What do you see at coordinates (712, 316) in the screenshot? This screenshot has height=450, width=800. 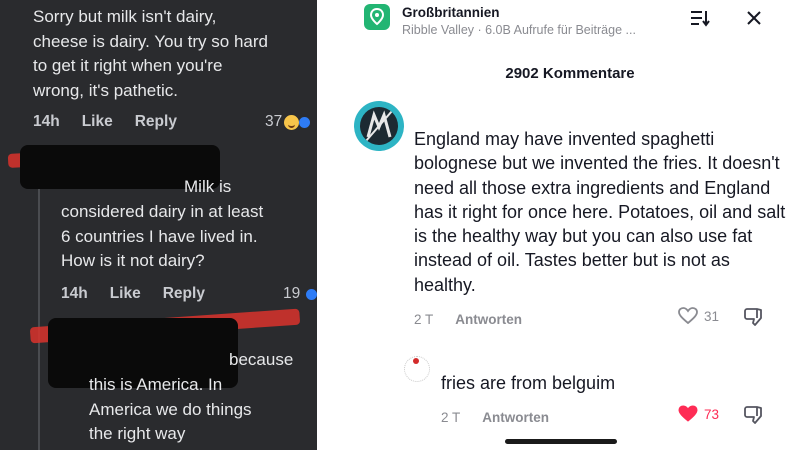 I see `comment-1-like-count: 31` at bounding box center [712, 316].